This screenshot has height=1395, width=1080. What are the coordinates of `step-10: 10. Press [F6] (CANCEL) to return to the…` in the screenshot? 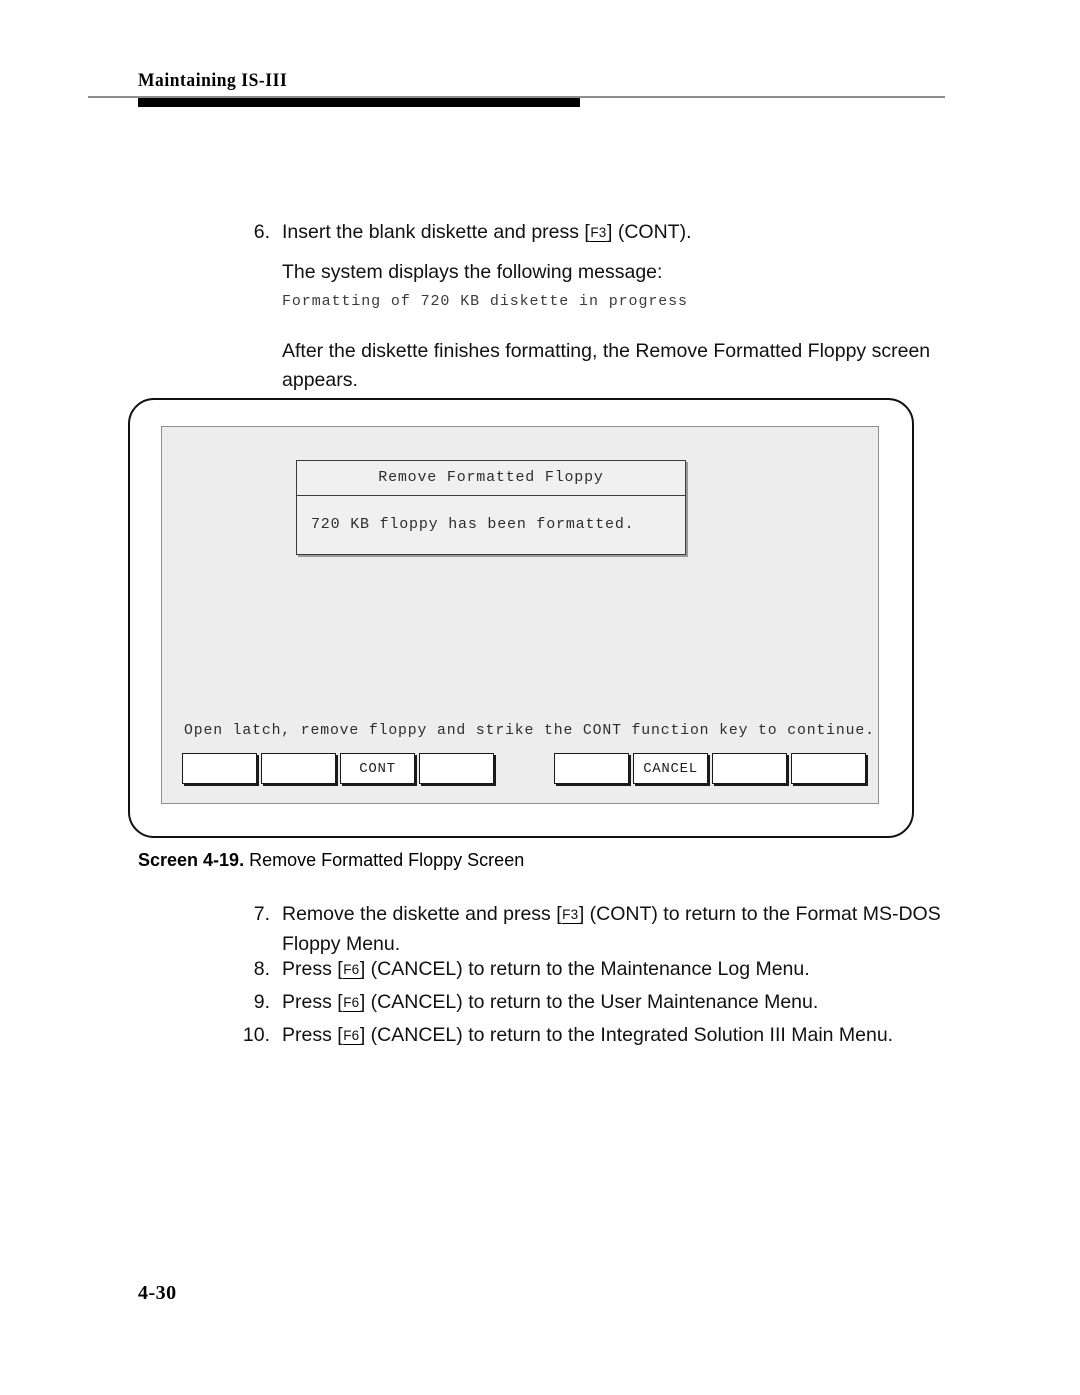 It's located at (632, 1036).